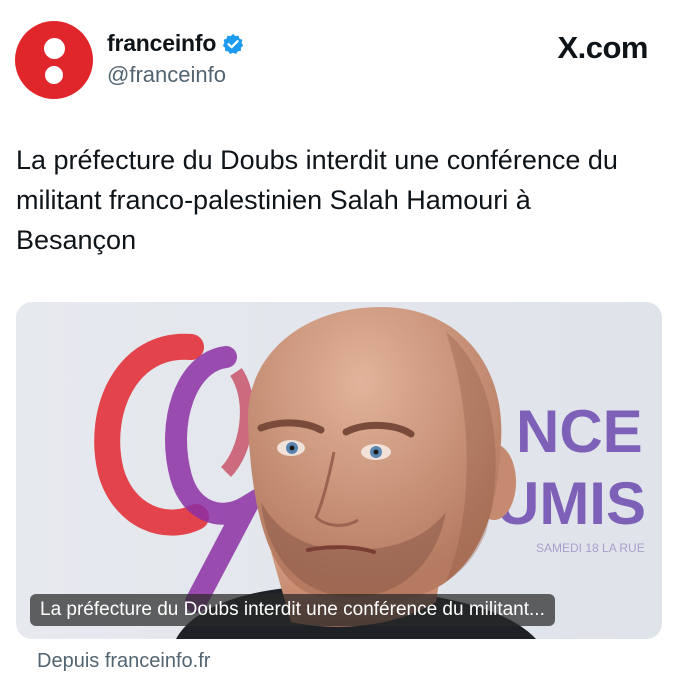  Describe the element at coordinates (233, 44) in the screenshot. I see `verified-badge-icon` at that location.